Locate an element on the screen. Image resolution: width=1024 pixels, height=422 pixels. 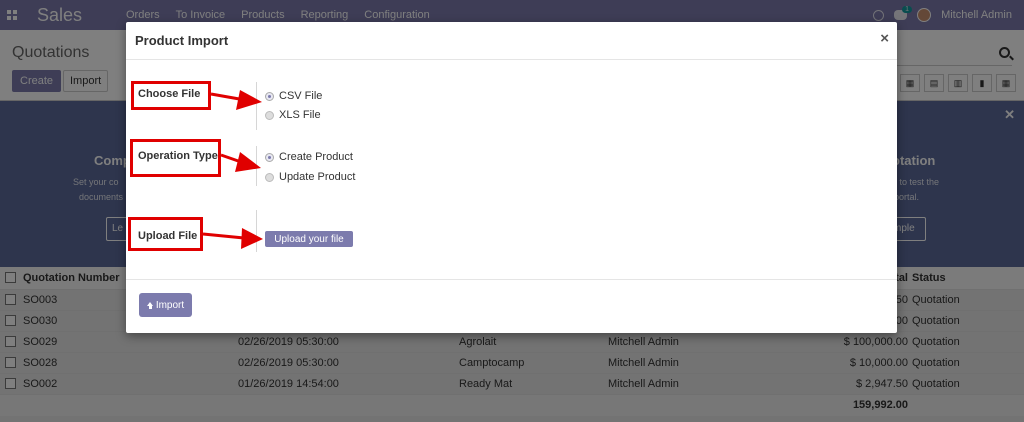
radio-csv-file: CSV File is located at coordinates (293, 96).